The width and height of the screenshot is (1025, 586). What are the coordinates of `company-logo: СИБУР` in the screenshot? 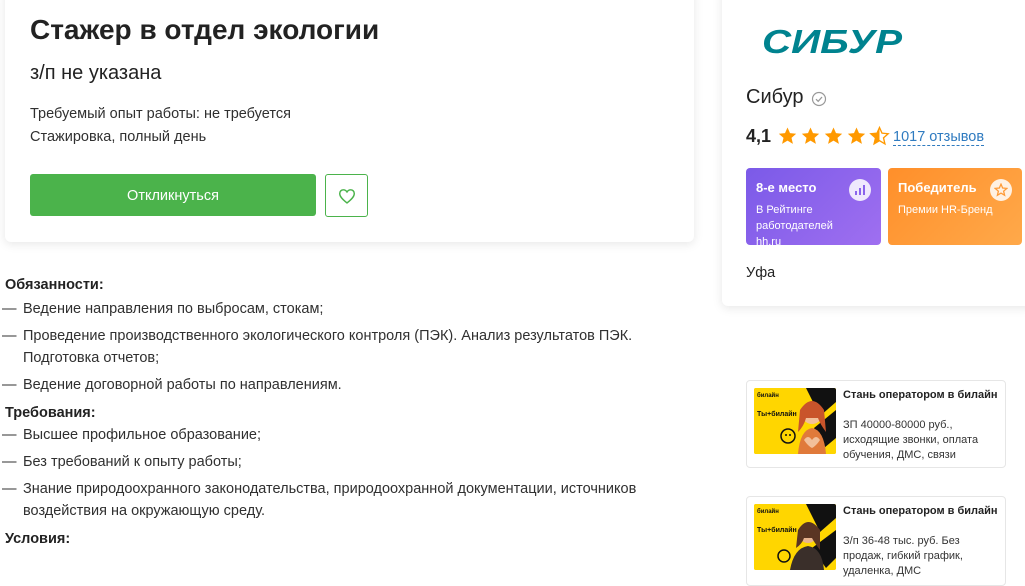 It's located at (833, 42).